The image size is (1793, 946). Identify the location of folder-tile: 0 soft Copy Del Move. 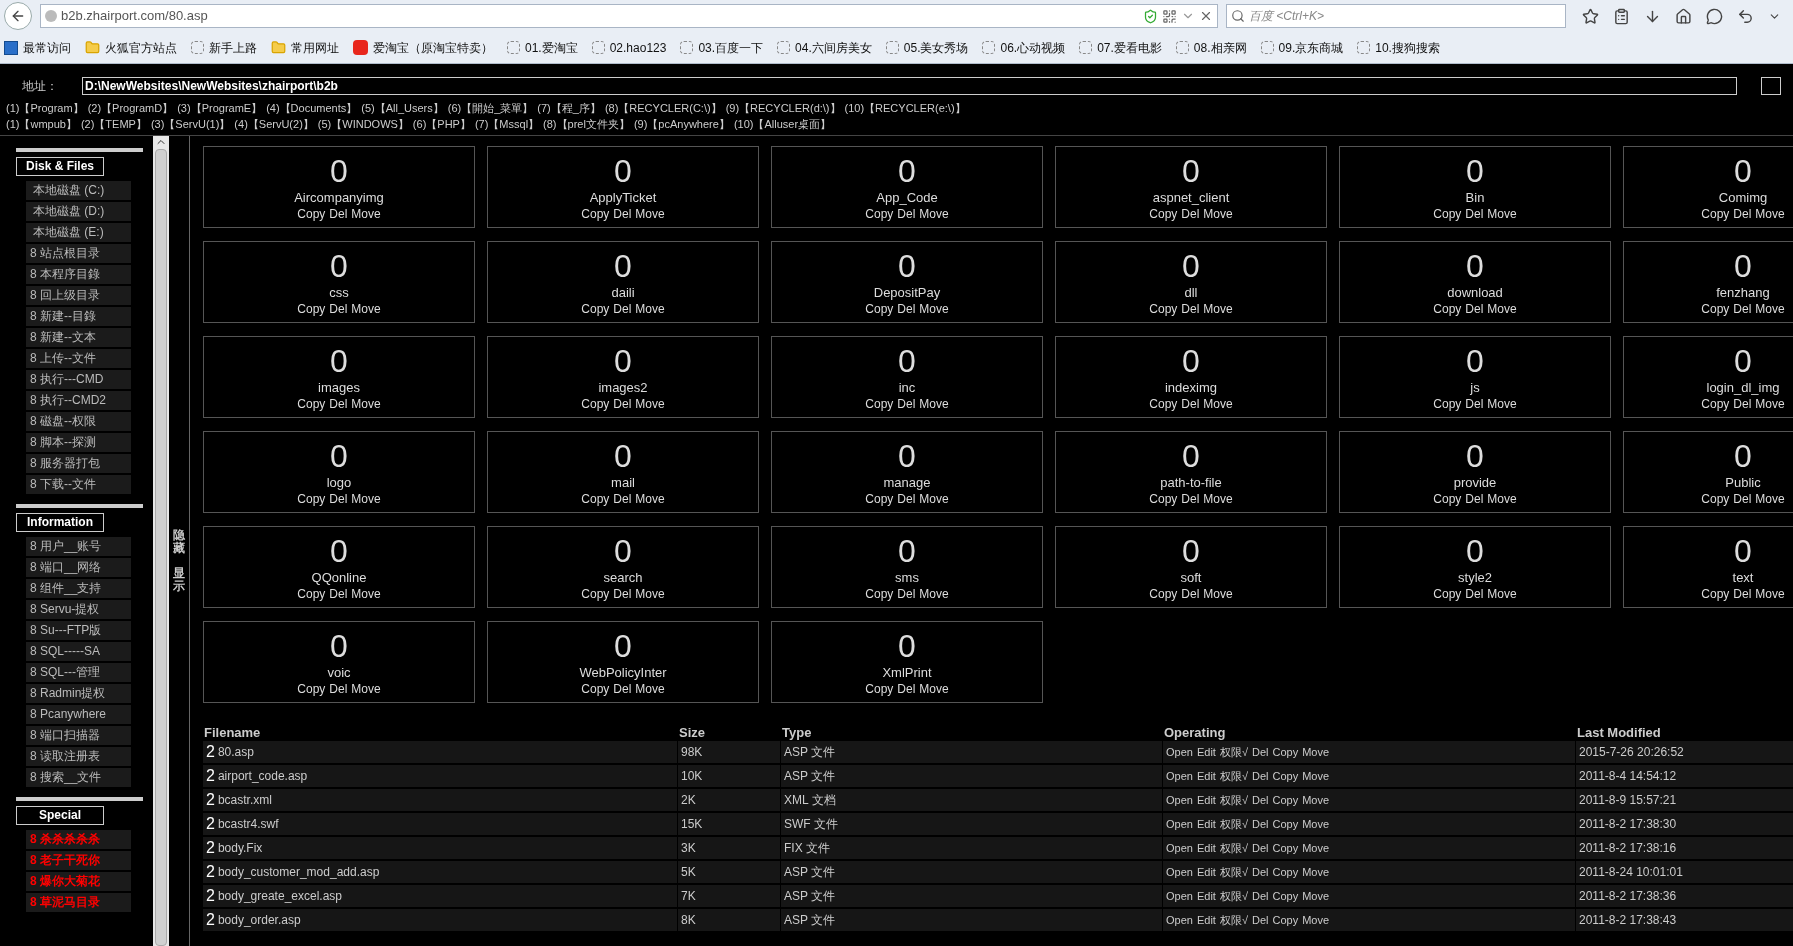
(1191, 567).